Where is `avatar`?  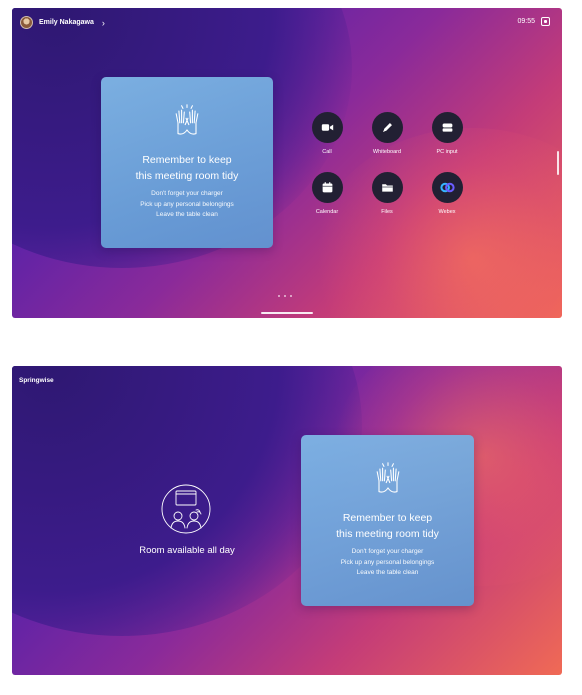 avatar is located at coordinates (26, 22).